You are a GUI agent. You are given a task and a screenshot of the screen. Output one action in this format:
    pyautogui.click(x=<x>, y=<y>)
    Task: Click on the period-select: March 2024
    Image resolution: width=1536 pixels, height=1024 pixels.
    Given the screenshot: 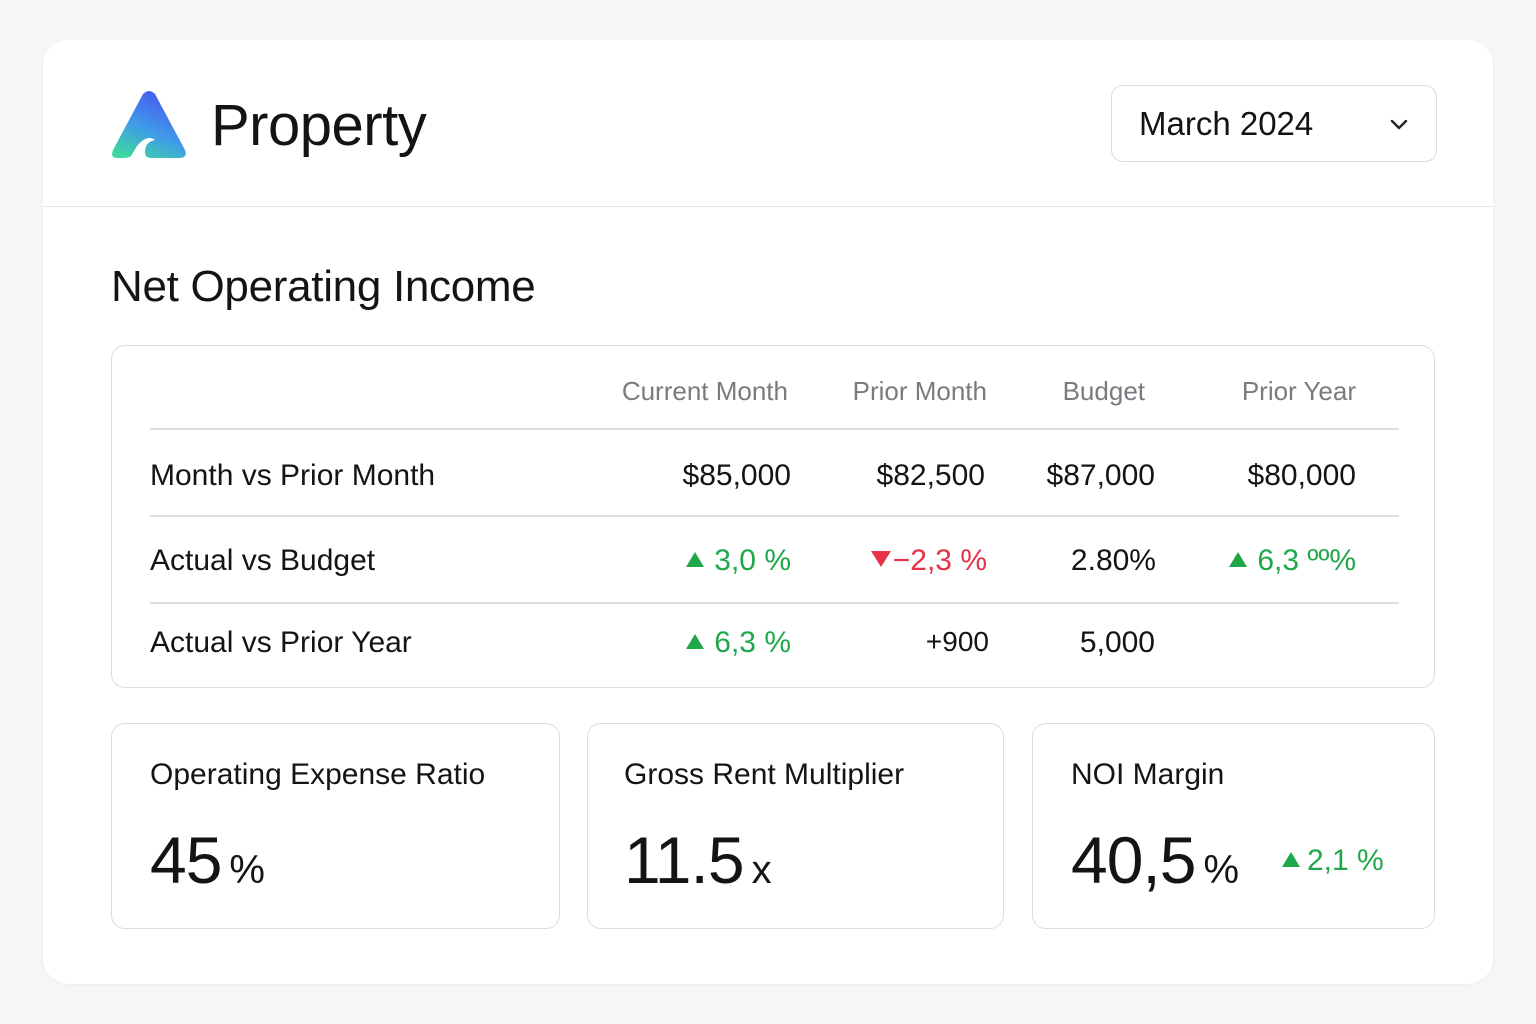 What is the action you would take?
    pyautogui.click(x=1274, y=123)
    